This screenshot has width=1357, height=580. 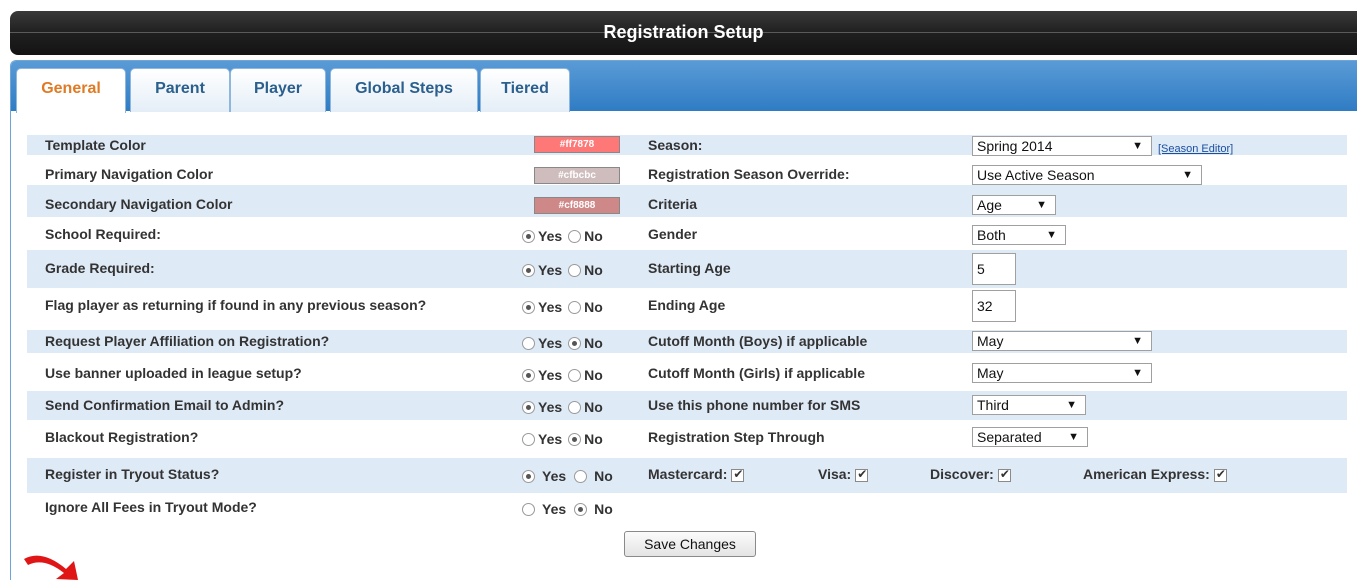 What do you see at coordinates (565, 438) in the screenshot?
I see `blackout-registration-radio-group: Yes No` at bounding box center [565, 438].